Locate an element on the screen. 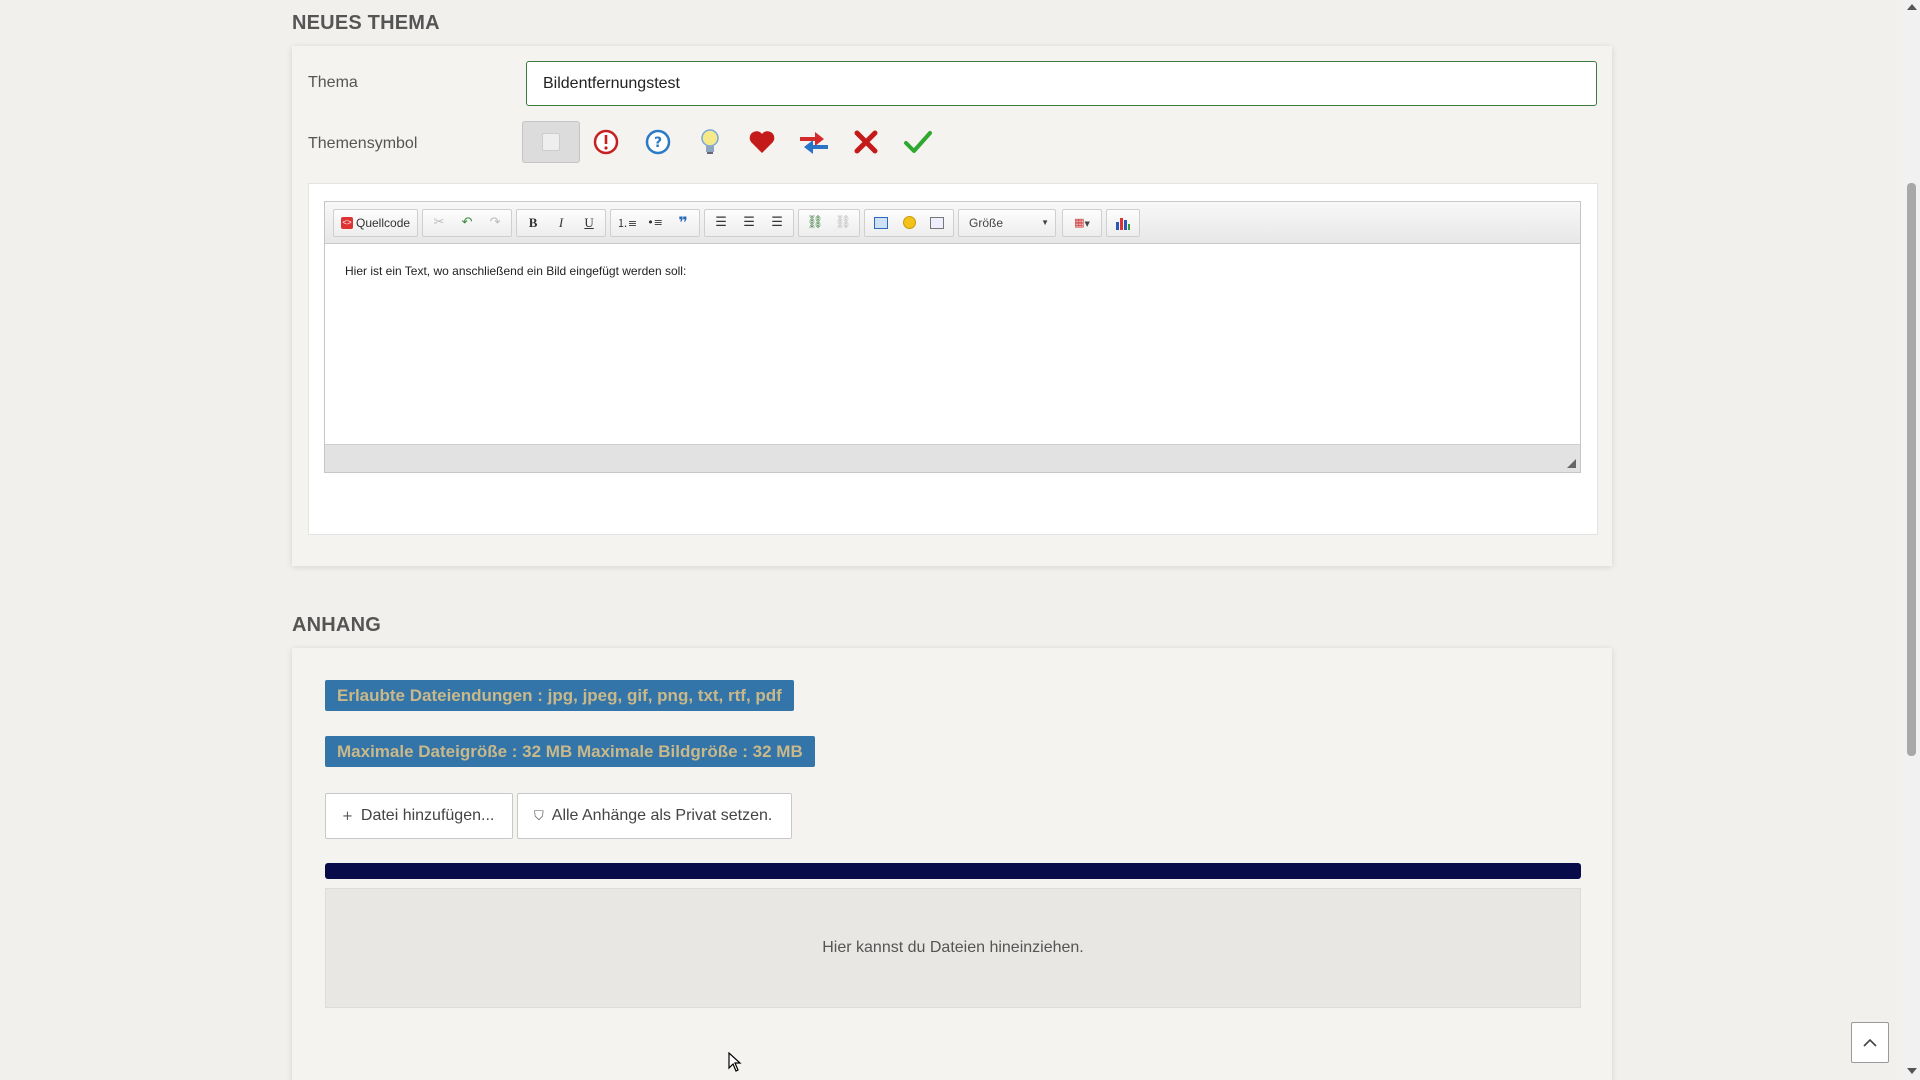 The image size is (1920, 1080). italic-icon: I is located at coordinates (561, 222).